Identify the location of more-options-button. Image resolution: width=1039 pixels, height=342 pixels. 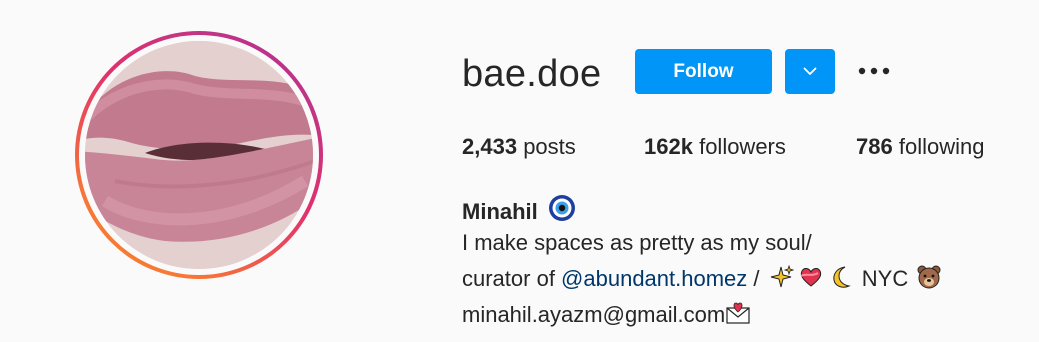
(874, 71).